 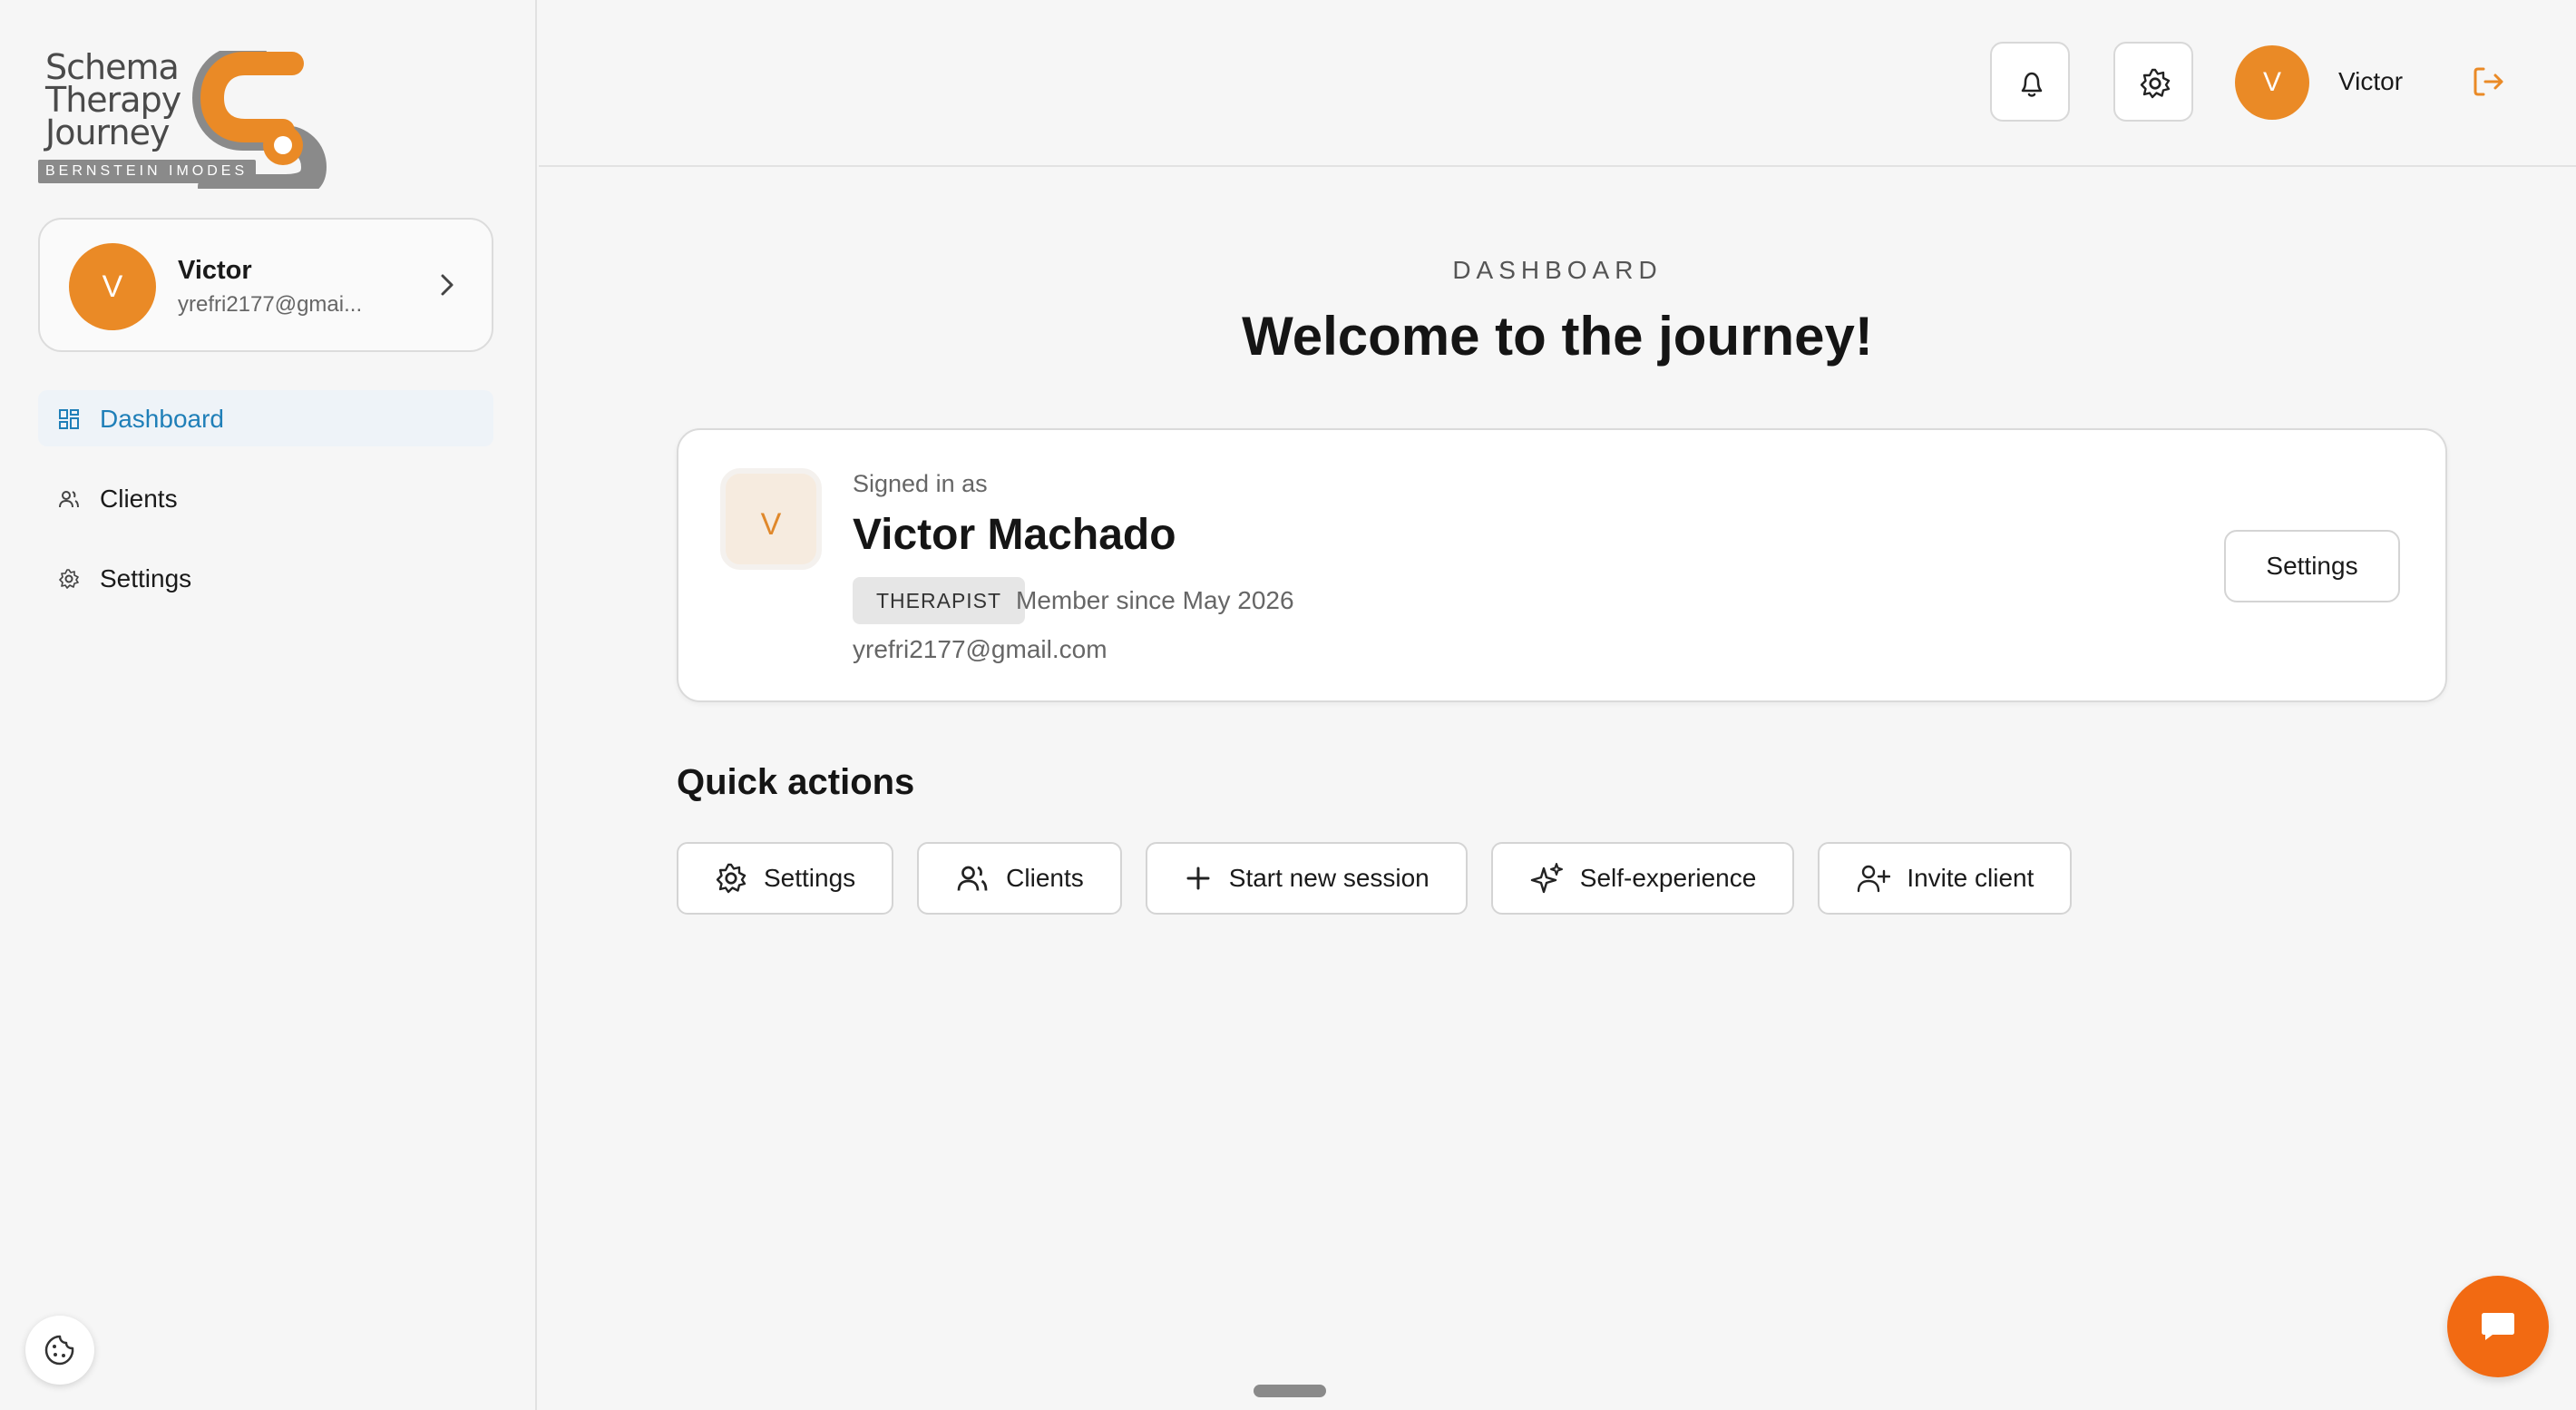 What do you see at coordinates (113, 99) in the screenshot?
I see `logo-text: Schema Therapy Journey` at bounding box center [113, 99].